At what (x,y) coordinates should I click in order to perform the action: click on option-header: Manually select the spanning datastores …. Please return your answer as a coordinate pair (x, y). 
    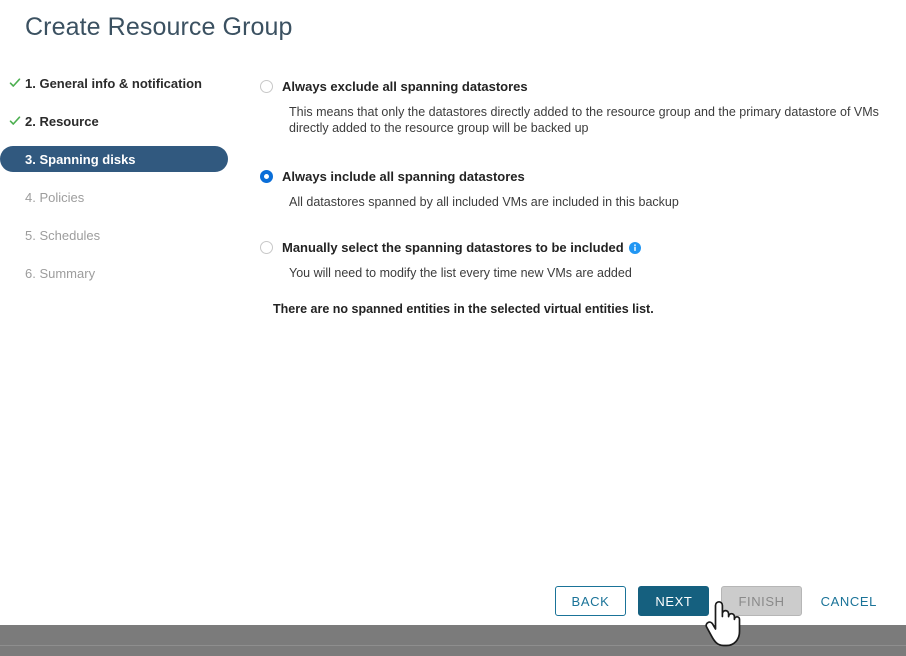
    Looking at the image, I should click on (573, 248).